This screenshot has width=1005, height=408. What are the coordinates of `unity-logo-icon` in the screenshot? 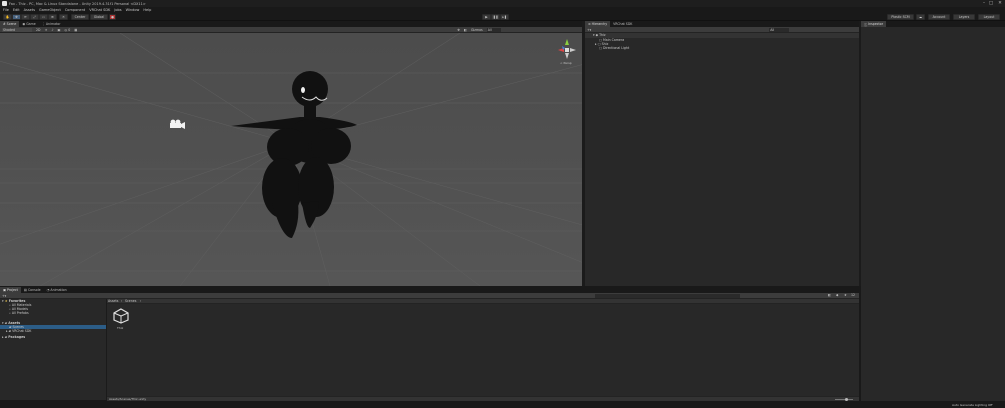 It's located at (121, 316).